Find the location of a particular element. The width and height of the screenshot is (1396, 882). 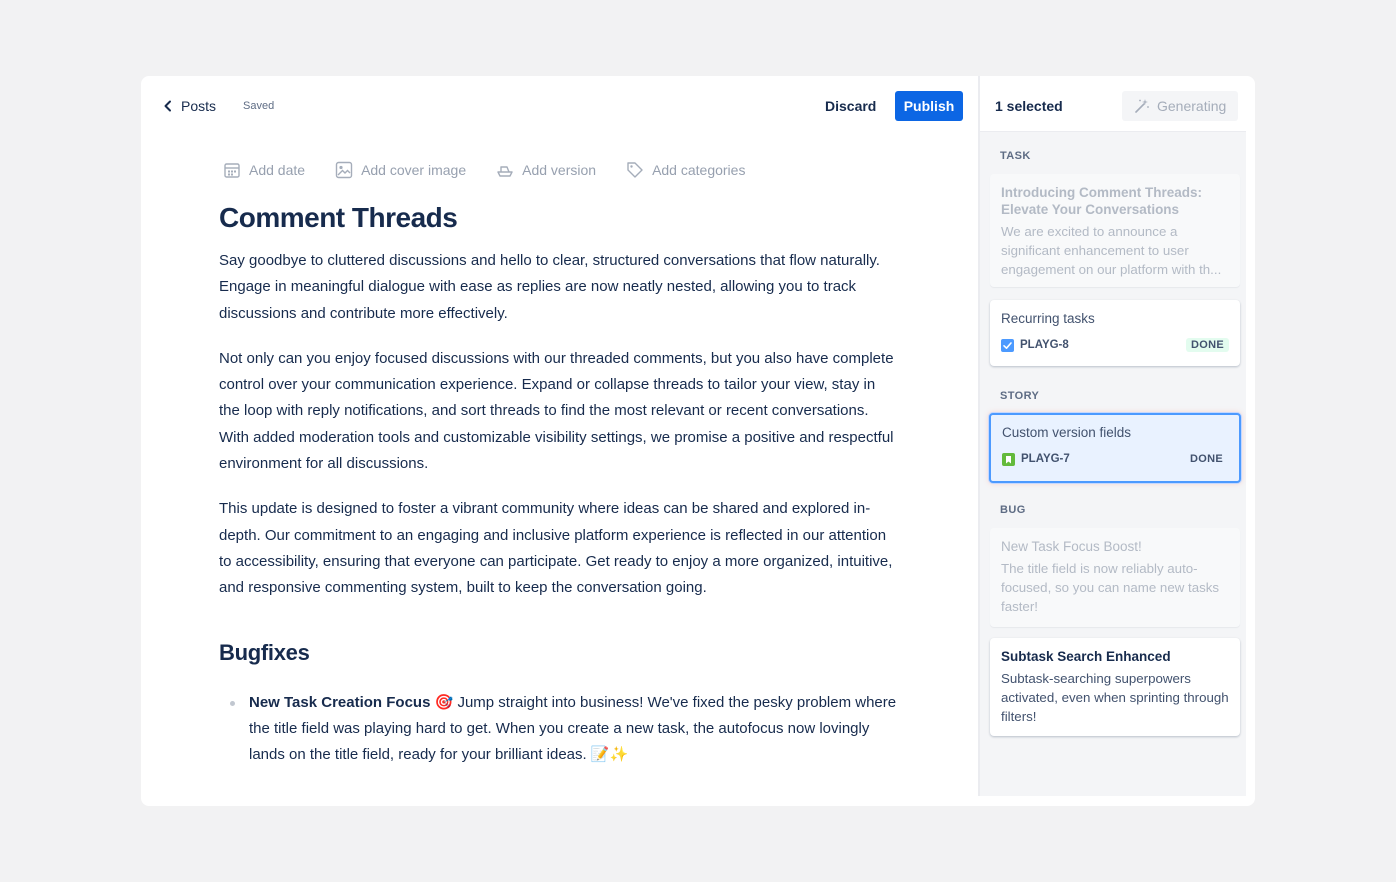

publish-button: Publish is located at coordinates (929, 106).